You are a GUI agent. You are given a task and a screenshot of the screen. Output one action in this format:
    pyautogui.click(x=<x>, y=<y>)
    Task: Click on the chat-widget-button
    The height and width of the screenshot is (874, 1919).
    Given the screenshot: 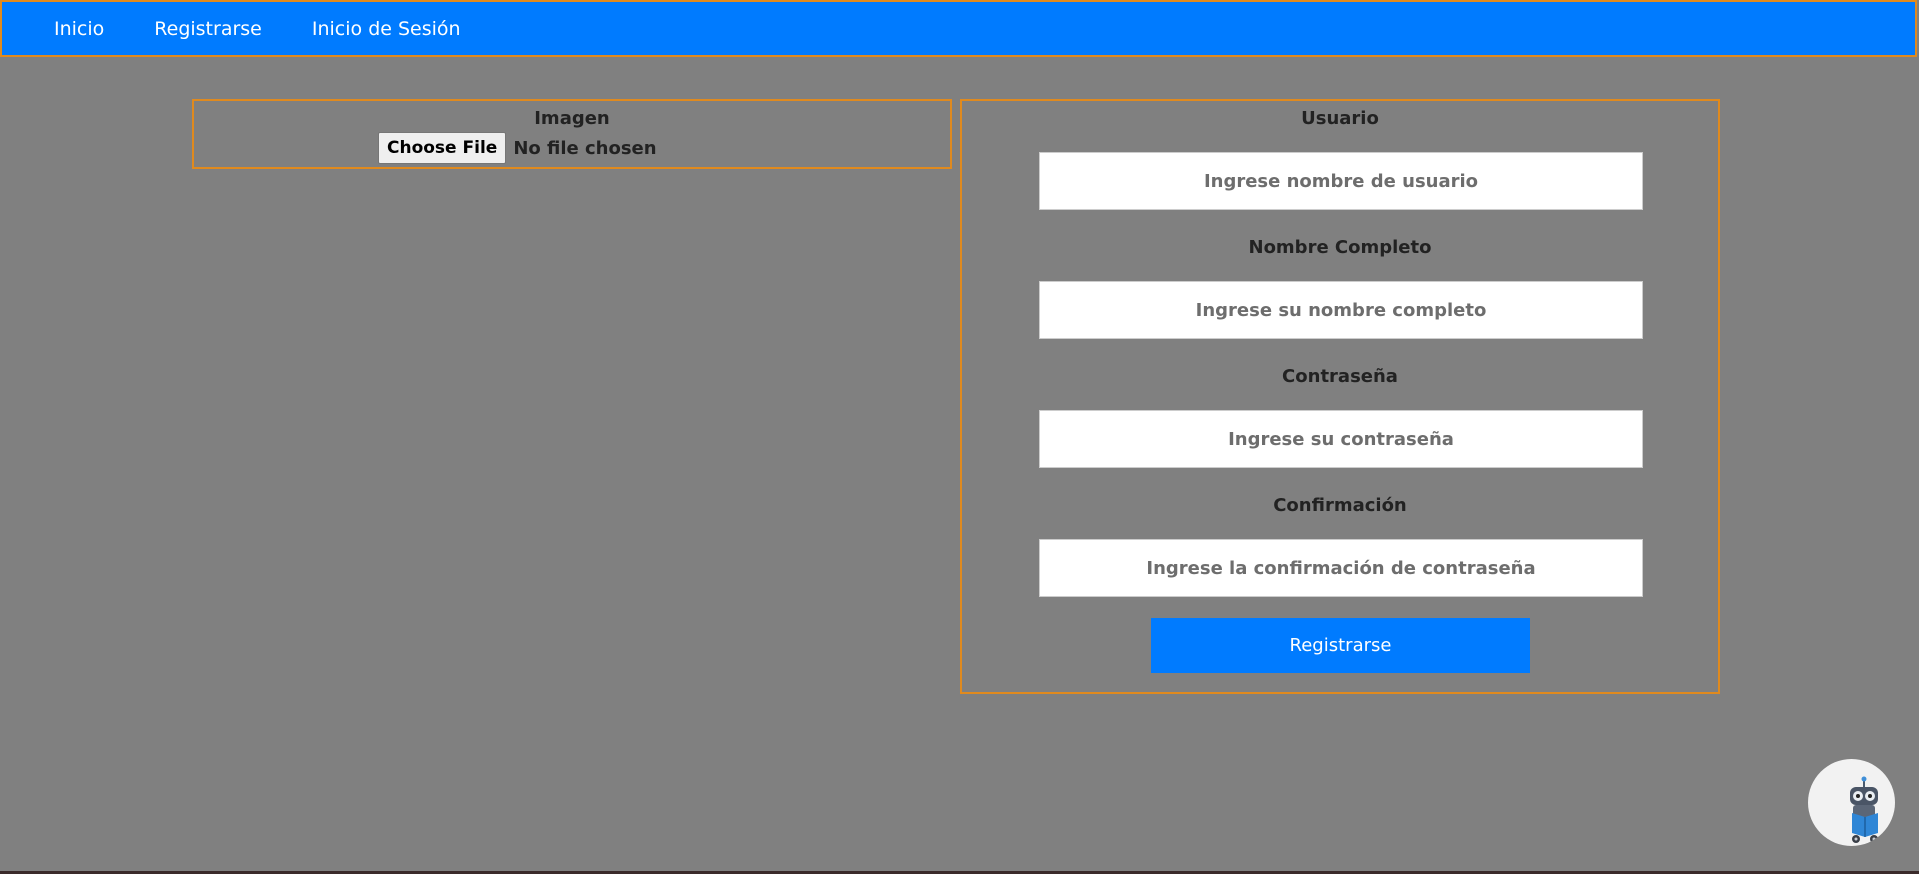 What is the action you would take?
    pyautogui.click(x=1851, y=802)
    